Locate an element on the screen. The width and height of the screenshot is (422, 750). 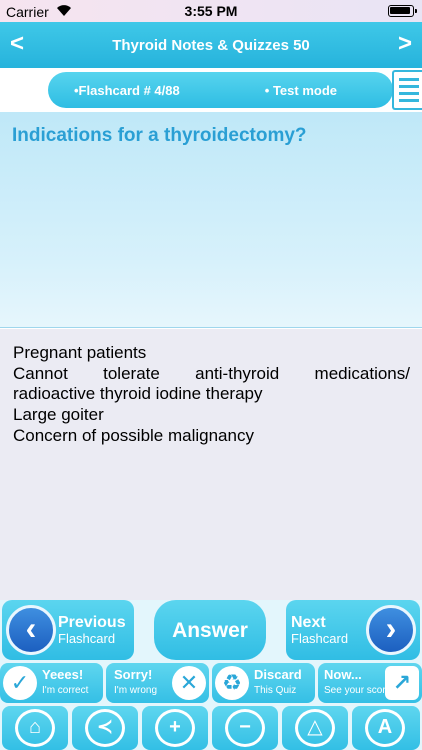
bottom-toolbar: ⌂ ≺ + − △ A is located at coordinates (211, 727).